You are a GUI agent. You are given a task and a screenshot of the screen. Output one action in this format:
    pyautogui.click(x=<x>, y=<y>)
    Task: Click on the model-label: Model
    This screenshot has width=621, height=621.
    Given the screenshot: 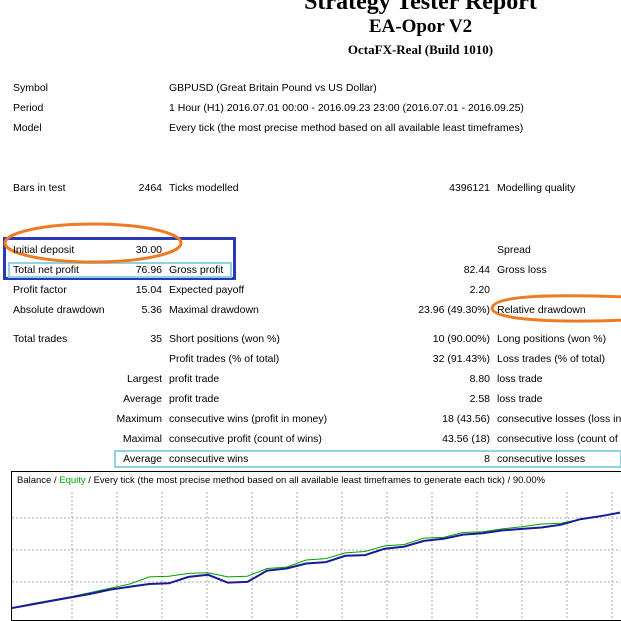 What is the action you would take?
    pyautogui.click(x=27, y=128)
    